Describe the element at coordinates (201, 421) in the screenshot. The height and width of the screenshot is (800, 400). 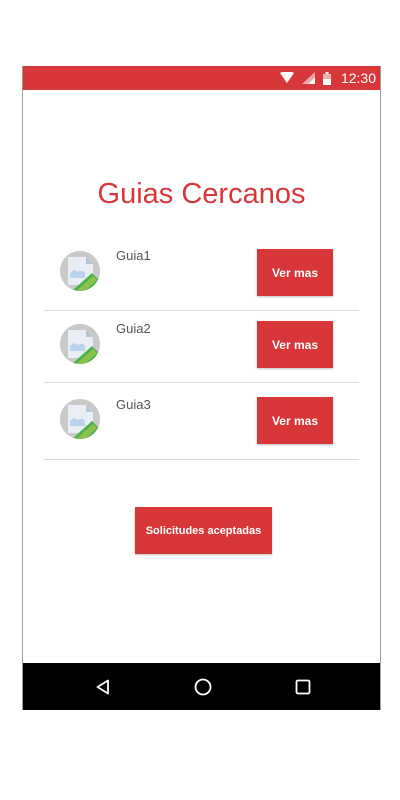
I see `list-item: Guia3 Ver mas` at that location.